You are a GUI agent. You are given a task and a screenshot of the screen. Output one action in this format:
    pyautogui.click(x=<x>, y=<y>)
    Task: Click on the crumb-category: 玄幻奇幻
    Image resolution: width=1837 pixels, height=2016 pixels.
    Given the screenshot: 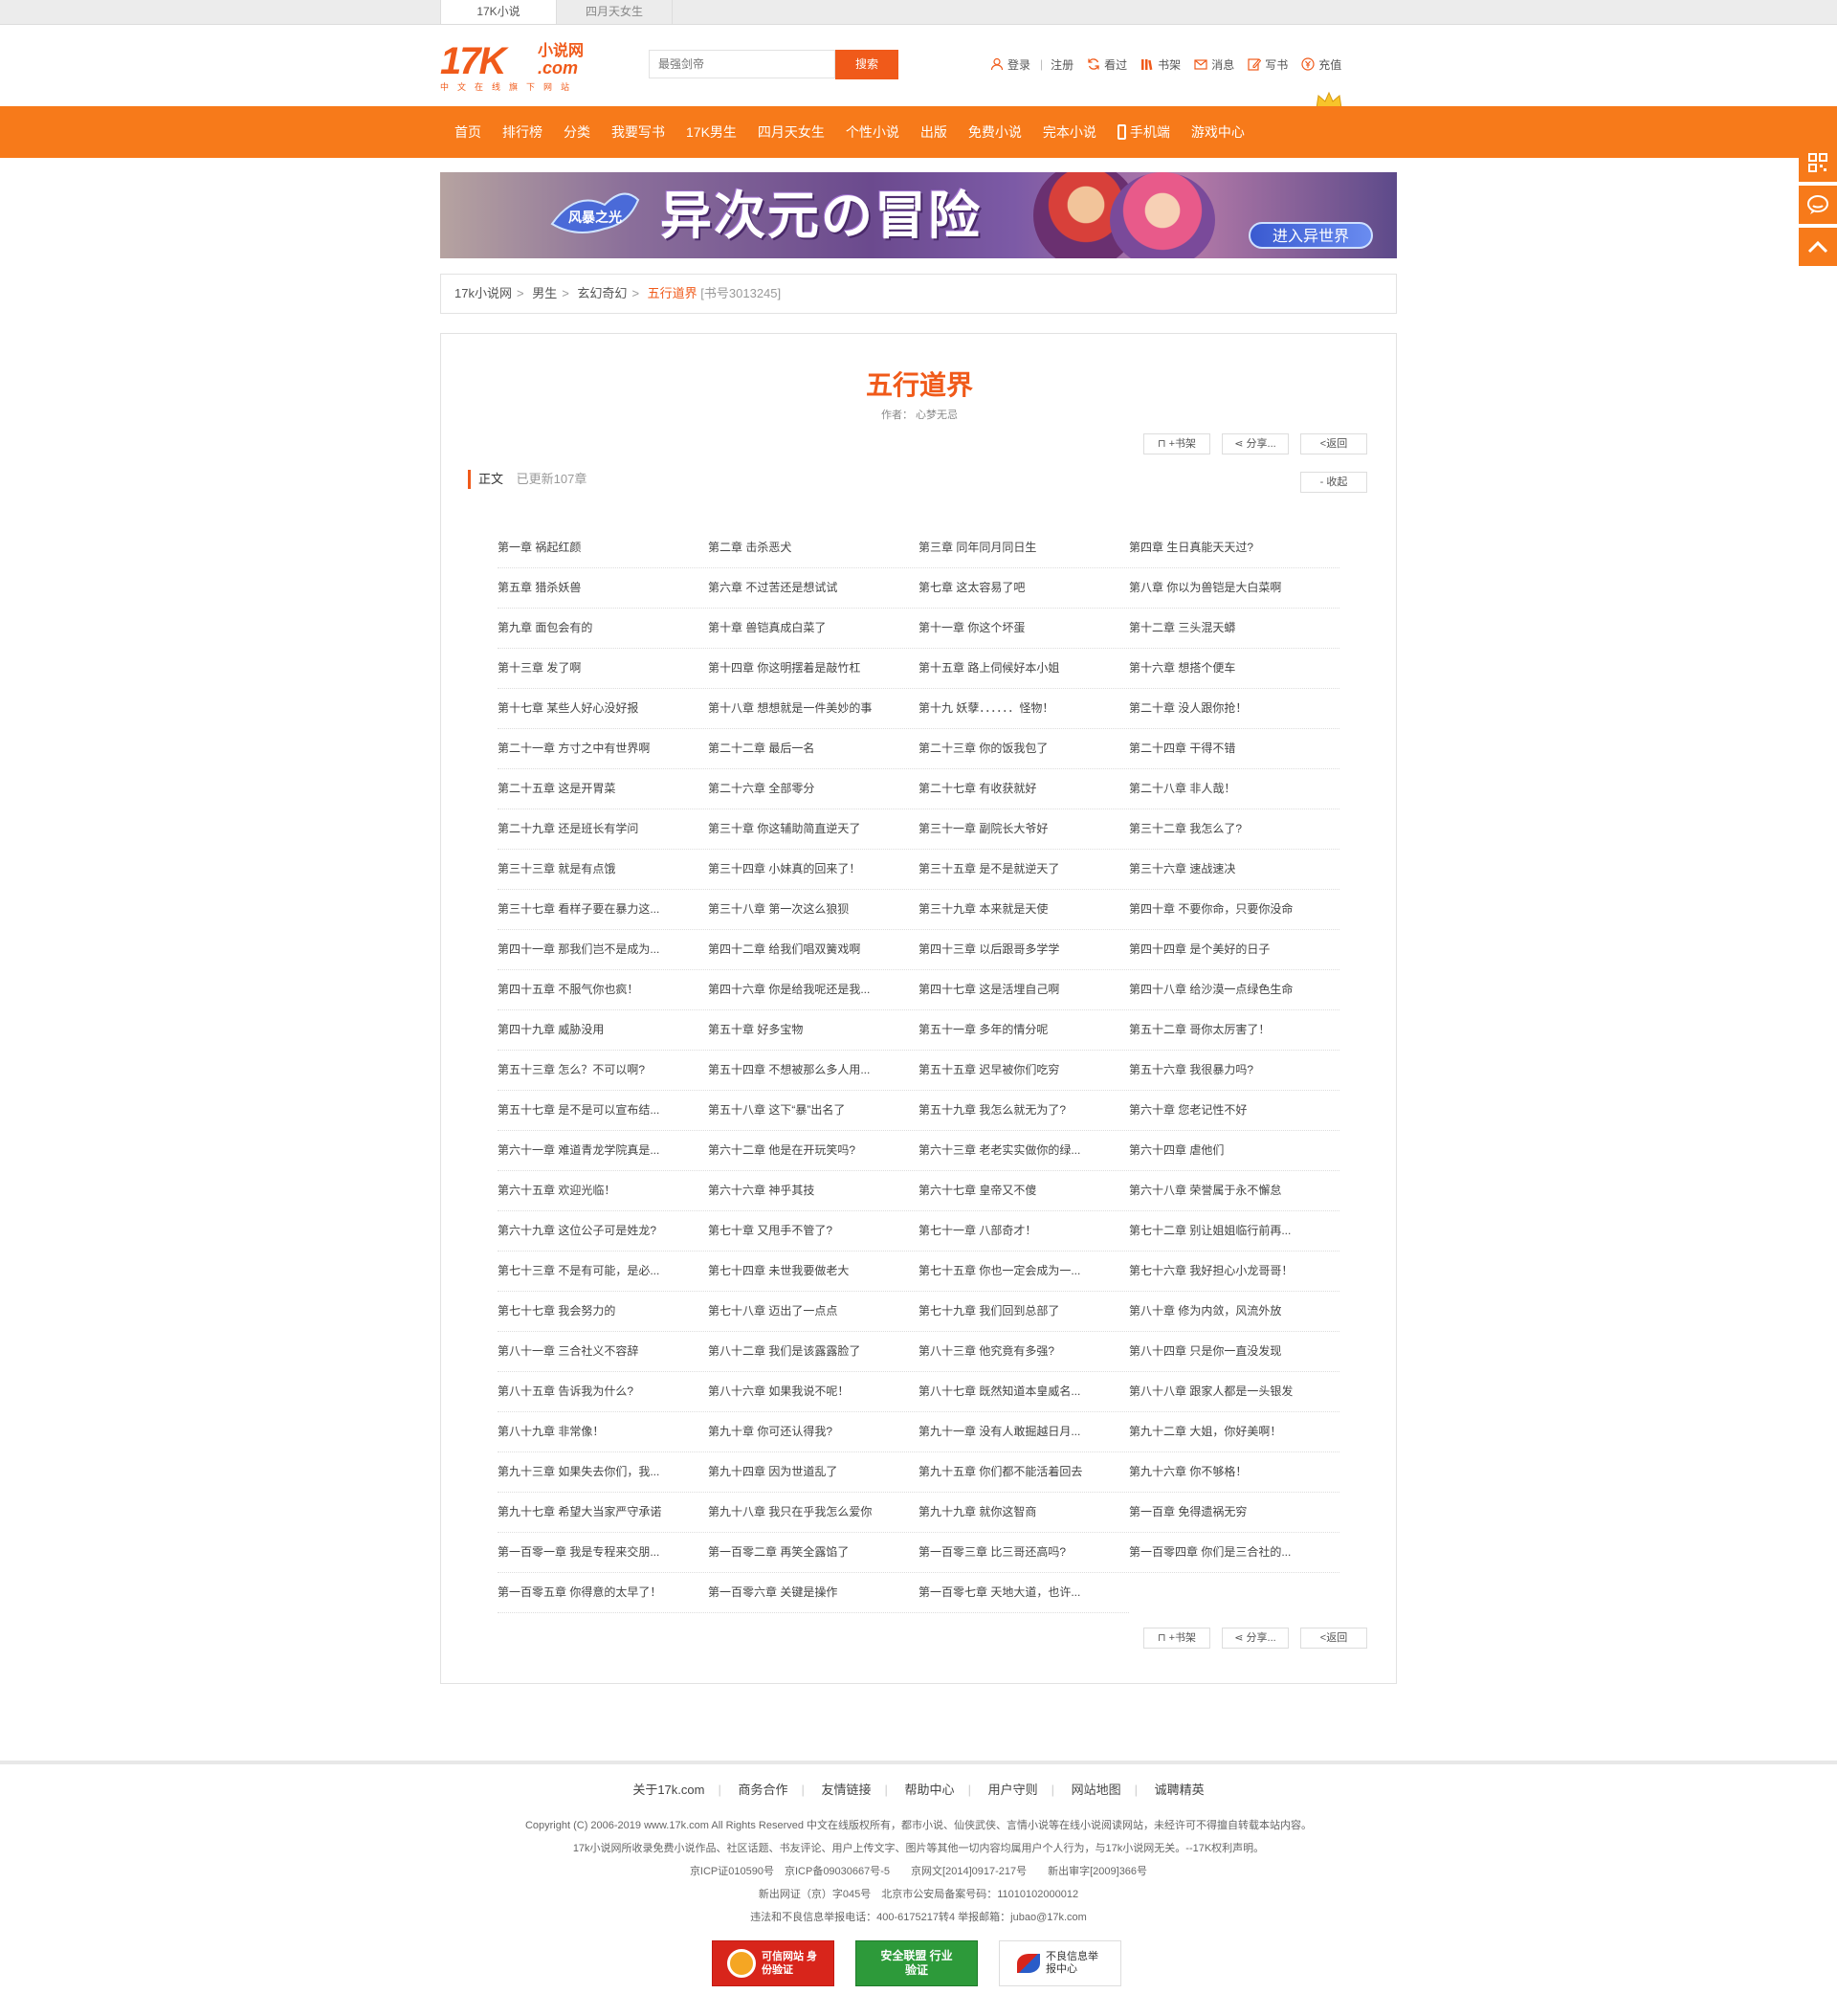 What is the action you would take?
    pyautogui.click(x=602, y=293)
    